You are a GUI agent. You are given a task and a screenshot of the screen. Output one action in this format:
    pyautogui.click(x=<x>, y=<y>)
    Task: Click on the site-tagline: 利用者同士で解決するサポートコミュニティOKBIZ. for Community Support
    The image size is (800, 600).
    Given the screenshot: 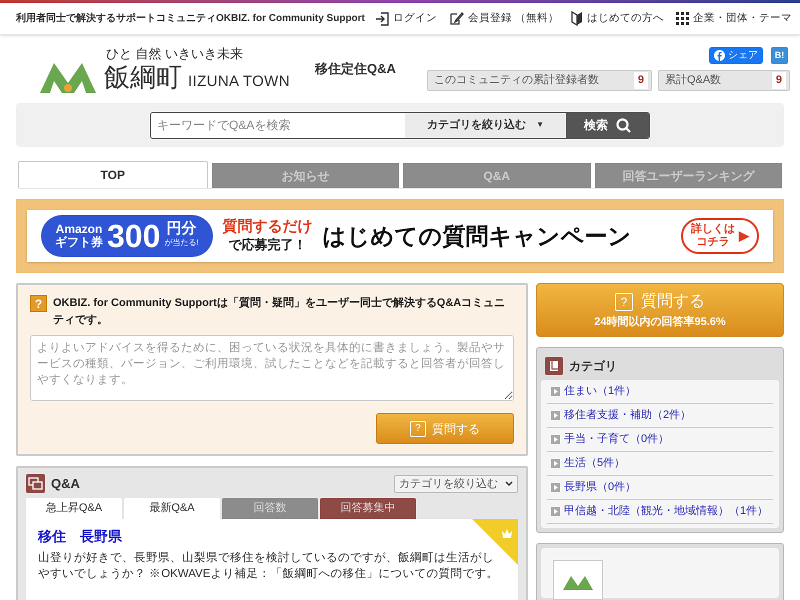 What is the action you would take?
    pyautogui.click(x=190, y=19)
    